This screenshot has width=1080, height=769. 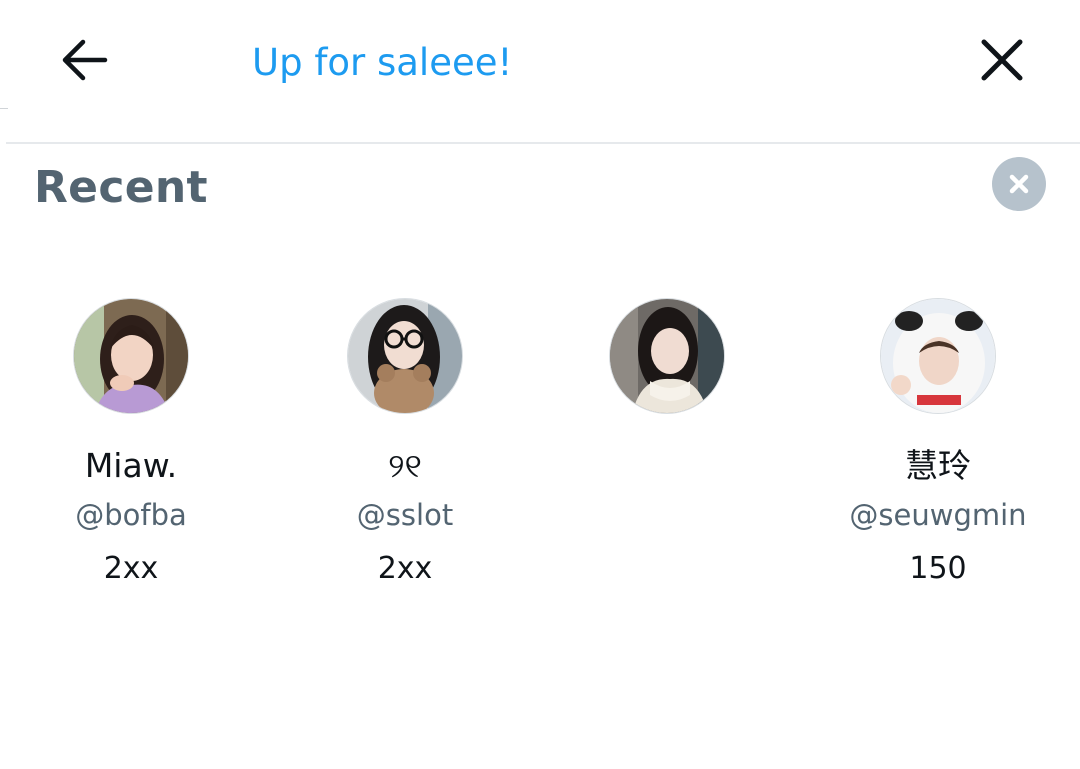 I want to click on clear-recent-button, so click(x=1019, y=184).